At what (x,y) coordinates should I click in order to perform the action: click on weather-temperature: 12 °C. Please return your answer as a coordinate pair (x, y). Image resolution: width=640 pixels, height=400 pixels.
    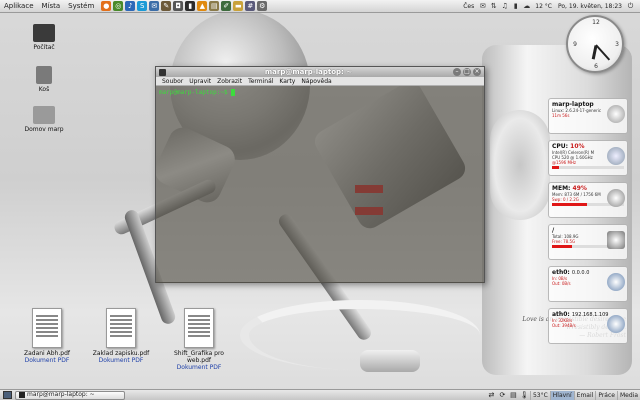
    Looking at the image, I should click on (543, 6).